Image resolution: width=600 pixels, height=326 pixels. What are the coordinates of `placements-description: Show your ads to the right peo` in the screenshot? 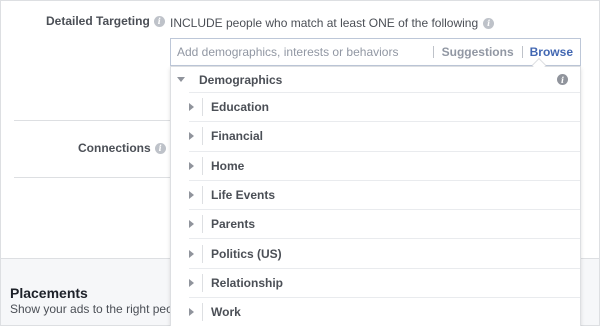 It's located at (90, 309).